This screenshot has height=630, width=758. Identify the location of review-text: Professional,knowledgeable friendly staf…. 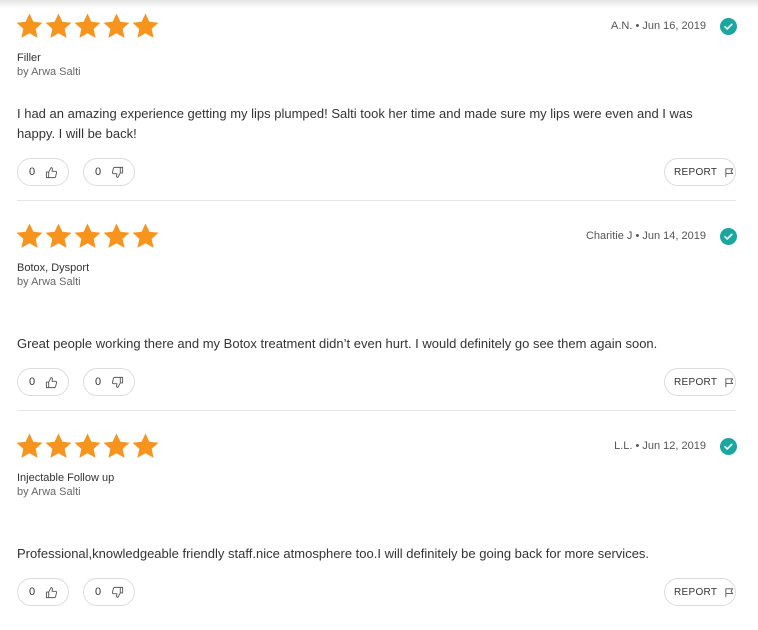
(333, 553).